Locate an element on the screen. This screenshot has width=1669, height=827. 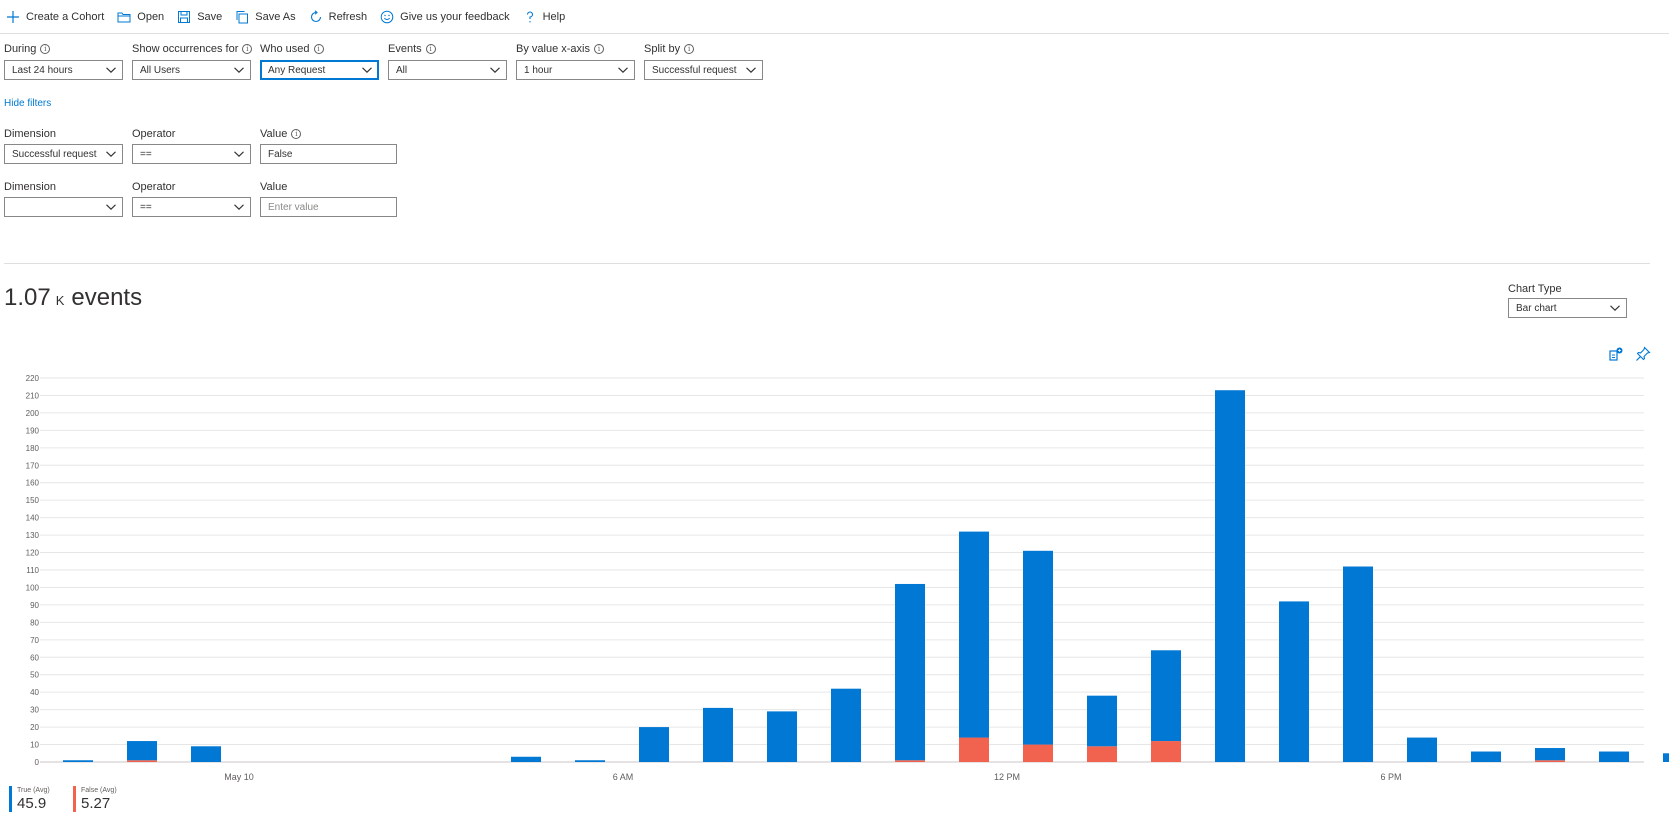
y-tick-label: 10 is located at coordinates (34, 745).